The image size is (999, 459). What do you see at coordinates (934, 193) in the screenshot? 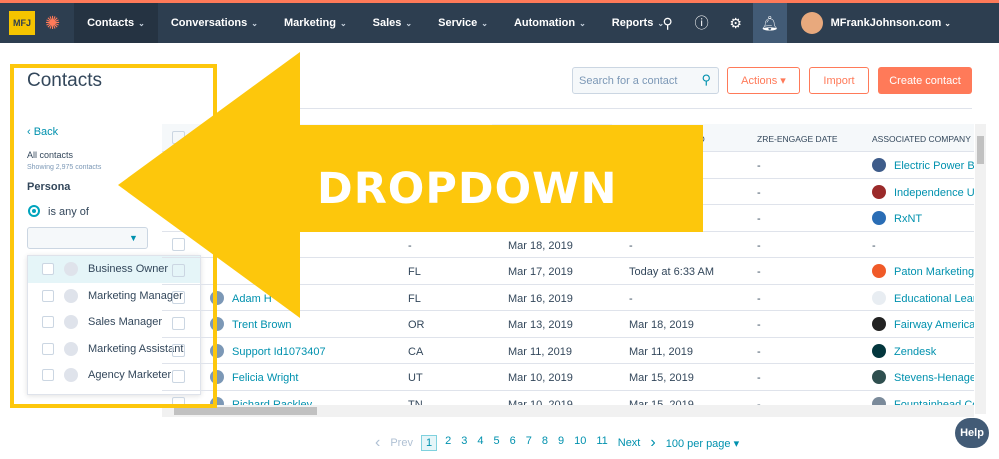
I see `company-cell: Independence Univ` at bounding box center [934, 193].